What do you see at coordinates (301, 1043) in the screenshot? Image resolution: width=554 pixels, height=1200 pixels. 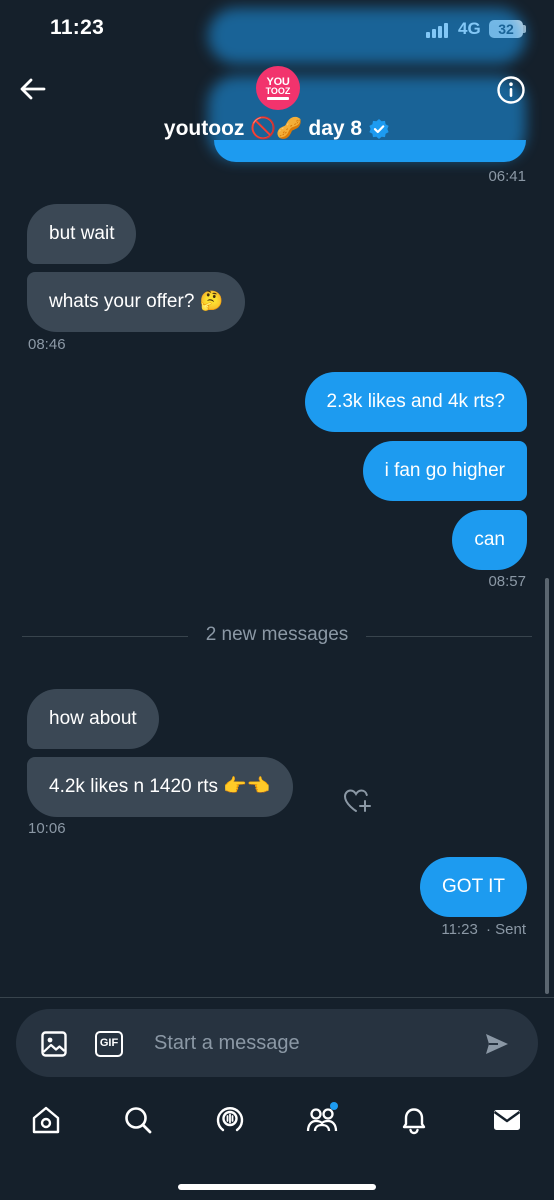 I see `message-input` at bounding box center [301, 1043].